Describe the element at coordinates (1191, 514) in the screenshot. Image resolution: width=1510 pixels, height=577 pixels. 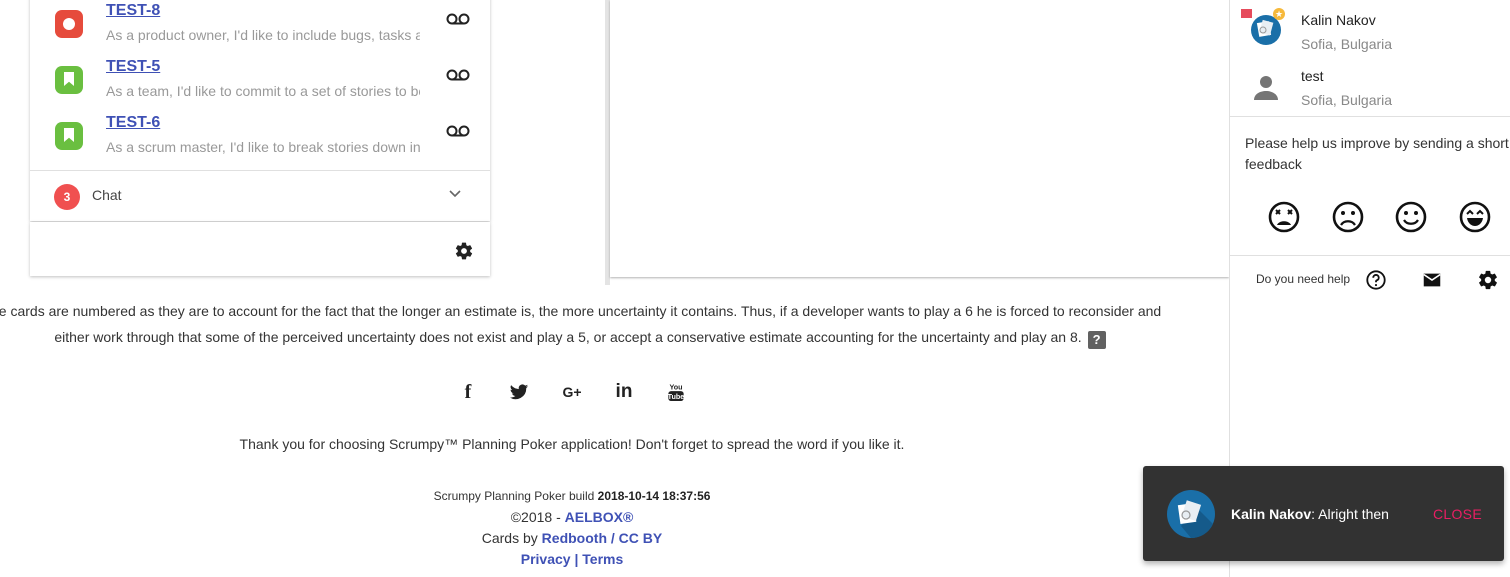
I see `sender-avatar` at that location.